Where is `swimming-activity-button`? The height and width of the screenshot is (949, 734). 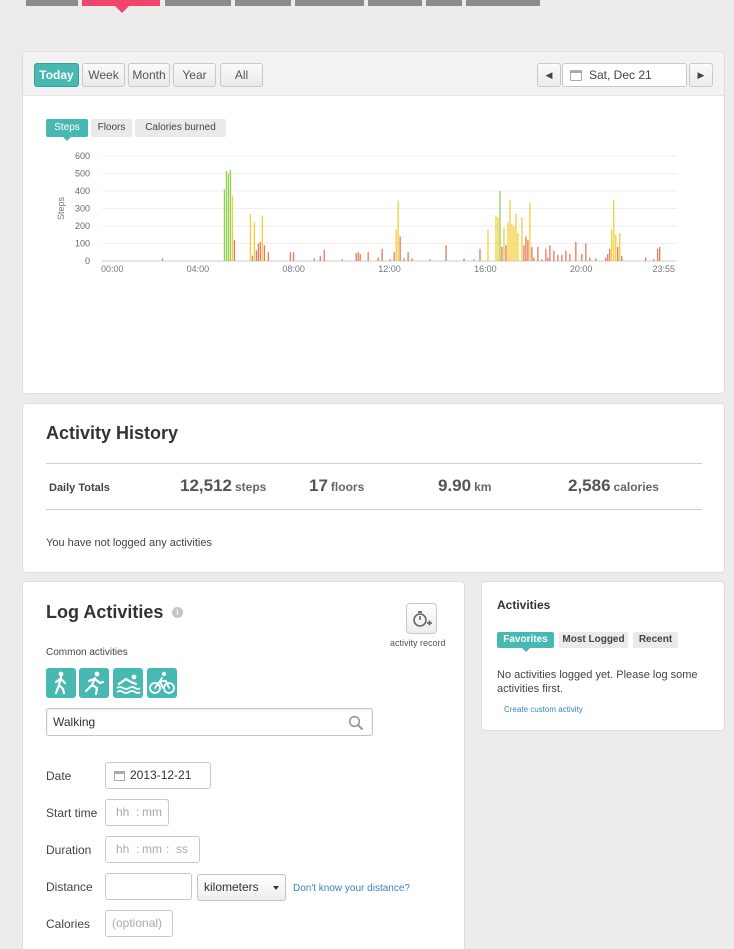
swimming-activity-button is located at coordinates (128, 683).